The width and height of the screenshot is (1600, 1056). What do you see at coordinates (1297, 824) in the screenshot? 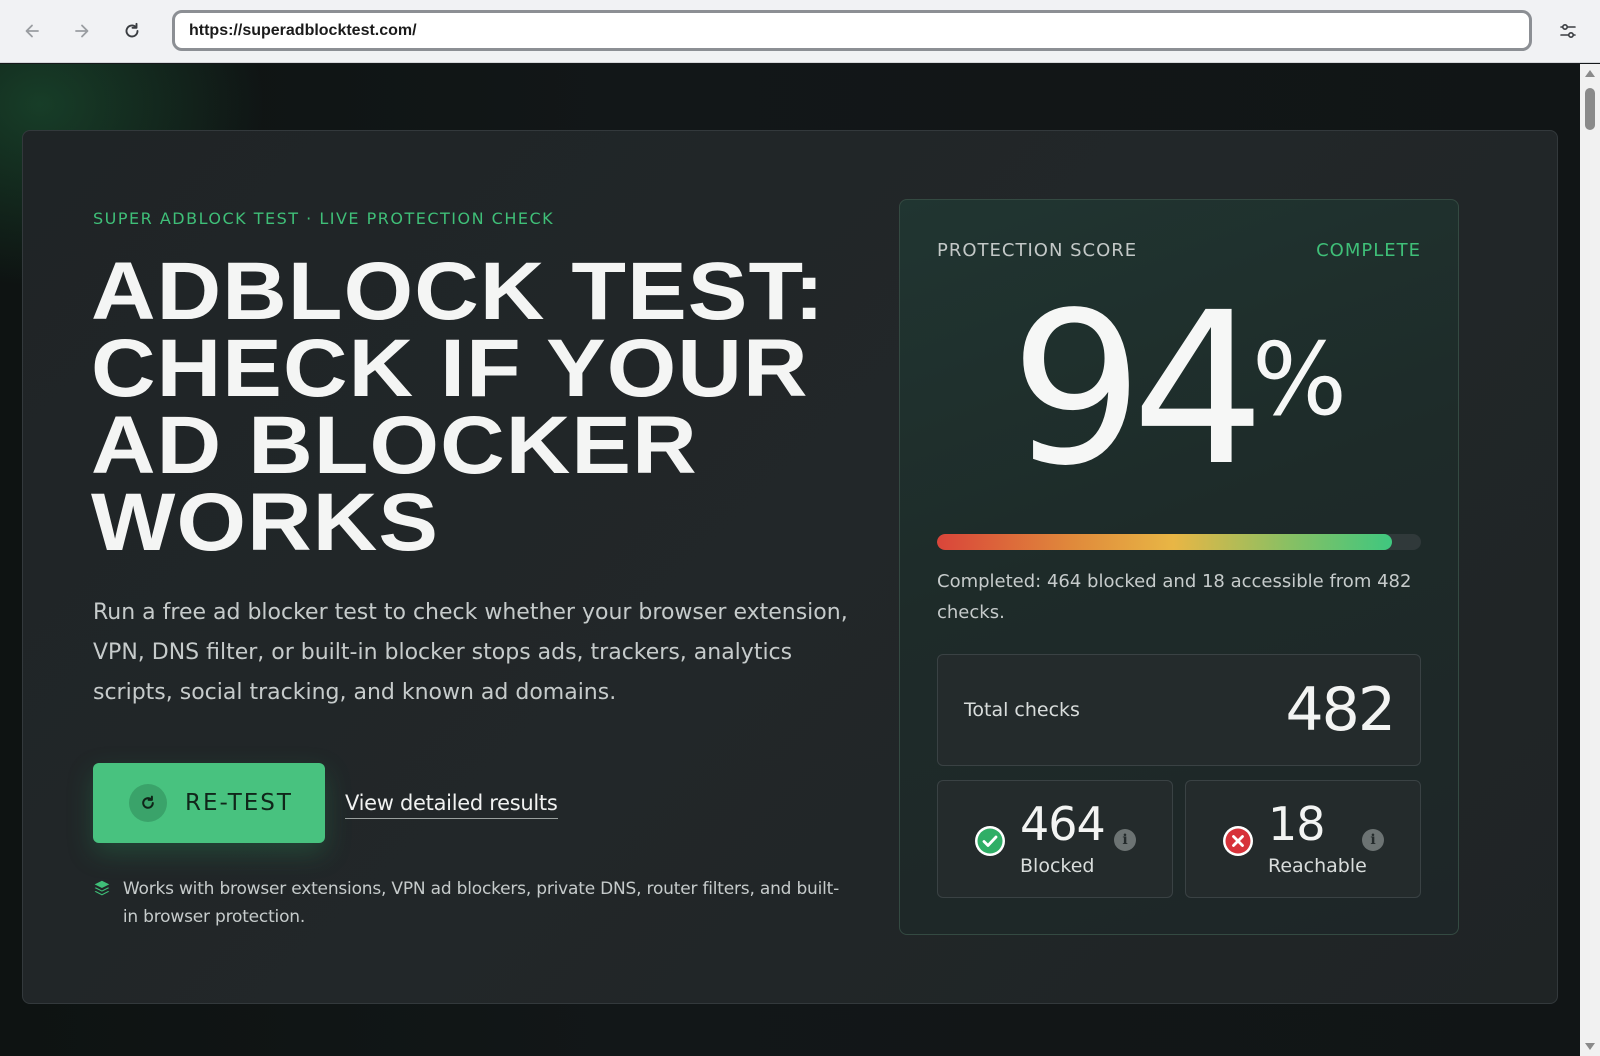
I see `reachable-count: 18` at bounding box center [1297, 824].